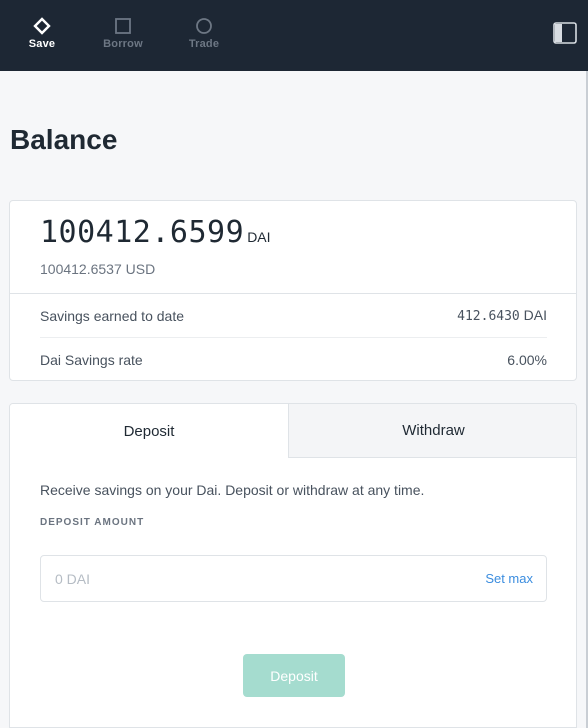  I want to click on stat-savings-rate: Dai Savings rate 6.00%, so click(293, 359).